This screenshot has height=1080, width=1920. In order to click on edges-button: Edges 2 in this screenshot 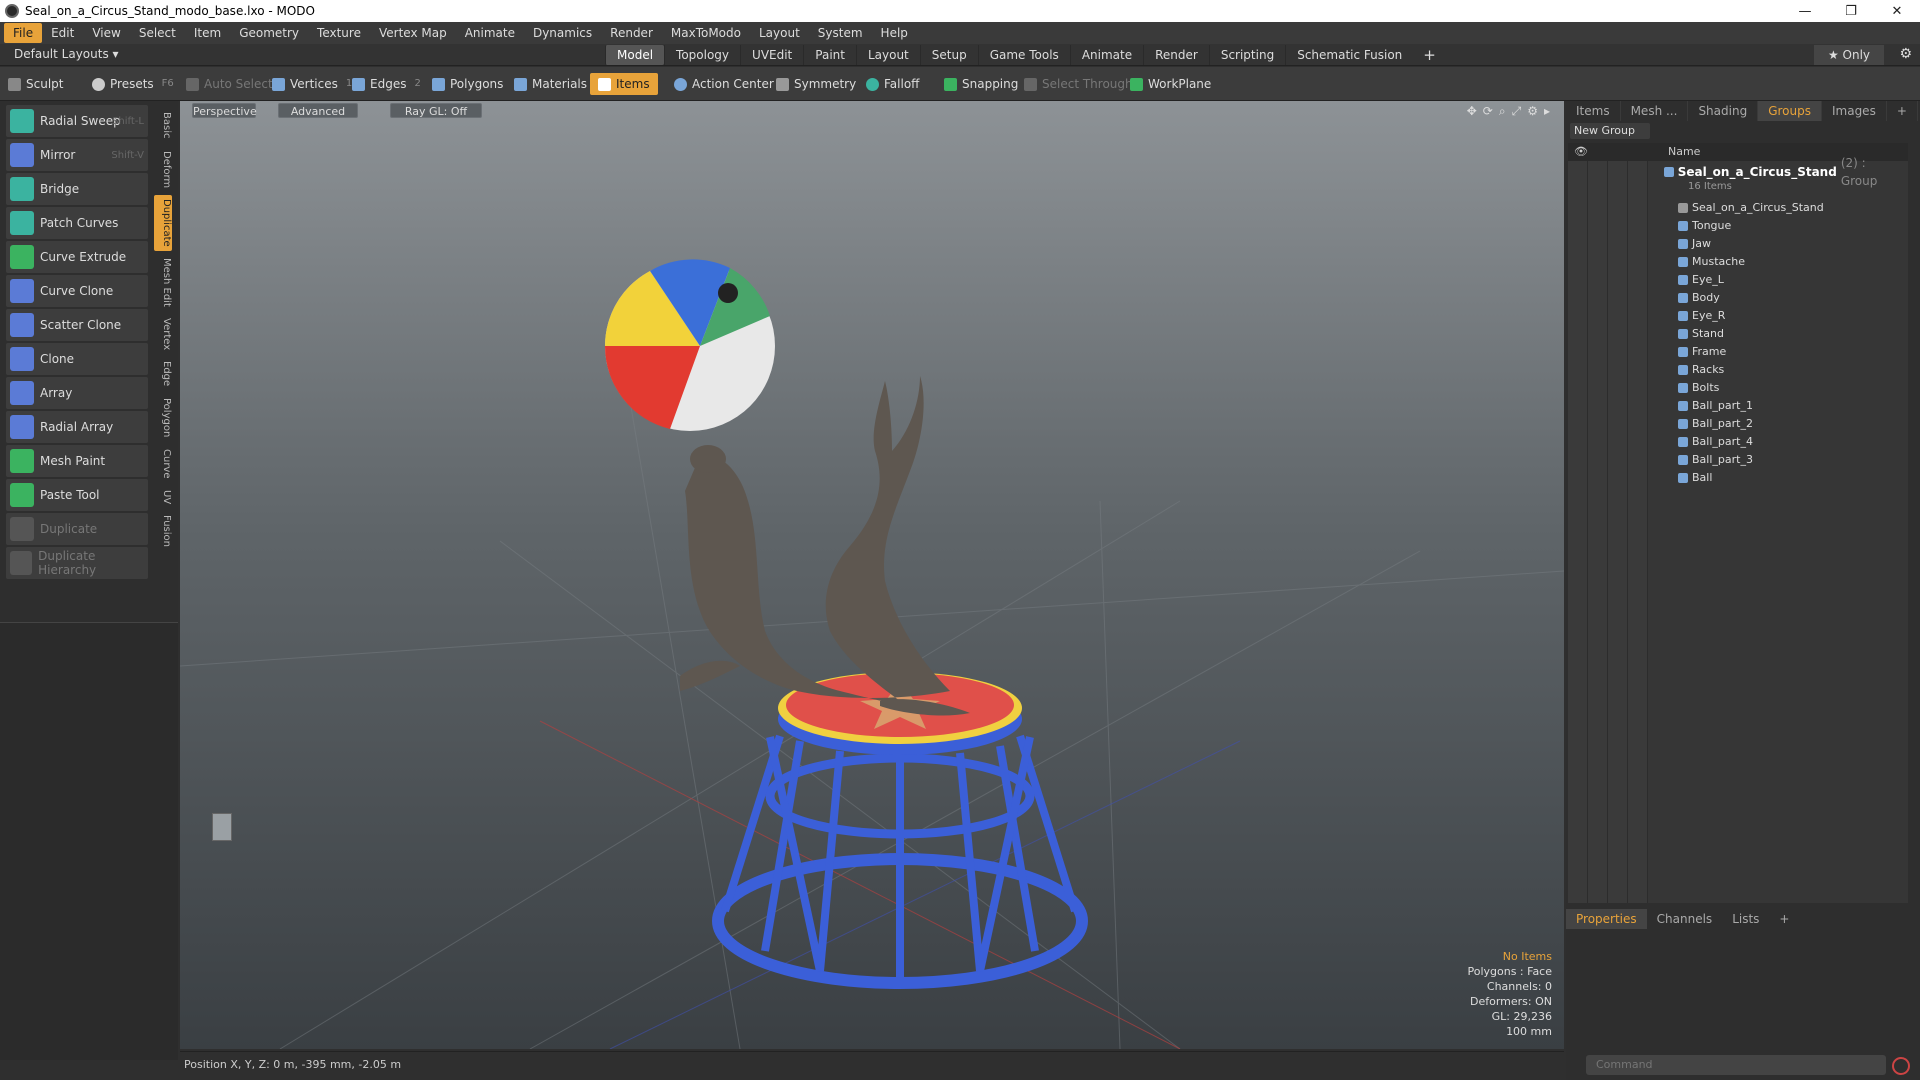, I will do `click(386, 84)`.